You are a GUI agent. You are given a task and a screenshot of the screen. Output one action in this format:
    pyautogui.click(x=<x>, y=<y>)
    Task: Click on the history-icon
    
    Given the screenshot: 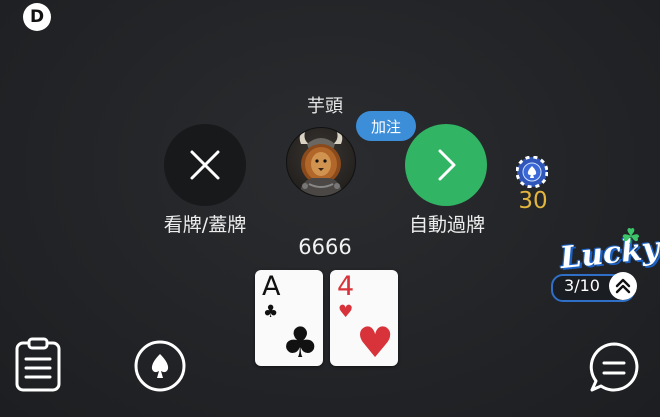 What is the action you would take?
    pyautogui.click(x=38, y=365)
    